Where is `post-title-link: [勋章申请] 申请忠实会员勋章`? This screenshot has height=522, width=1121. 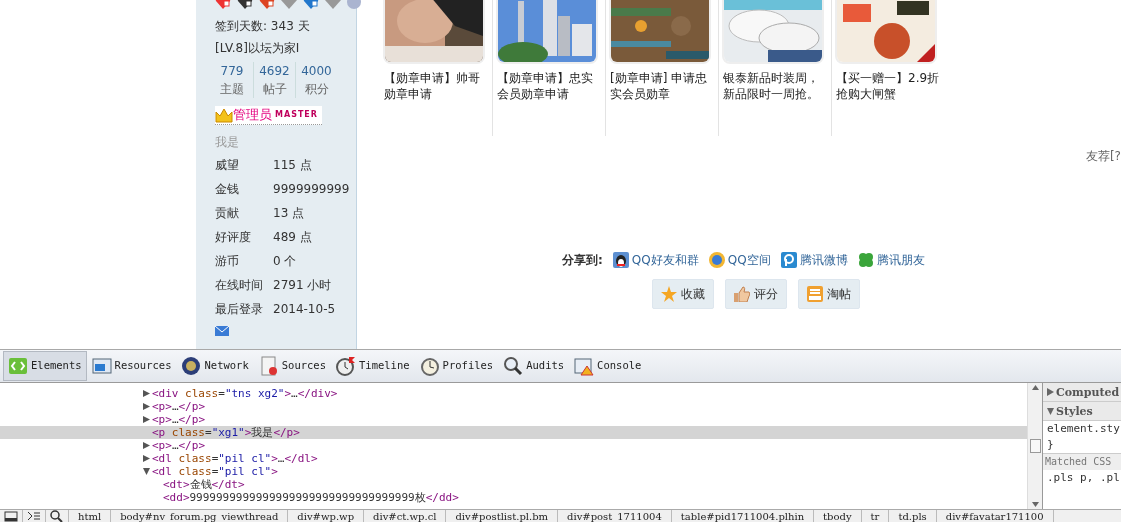
post-title-link: [勋章申请] 申请忠实会员勋章 is located at coordinates (662, 86).